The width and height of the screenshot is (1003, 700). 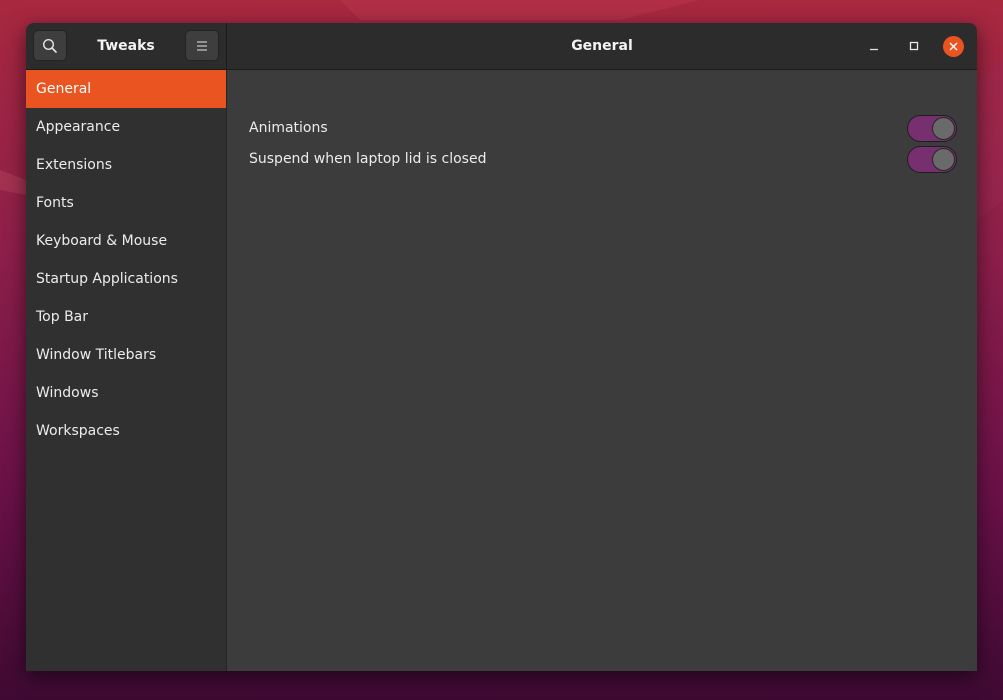 What do you see at coordinates (126, 279) in the screenshot?
I see `sidebar-item-startup-applications: Startup Applications` at bounding box center [126, 279].